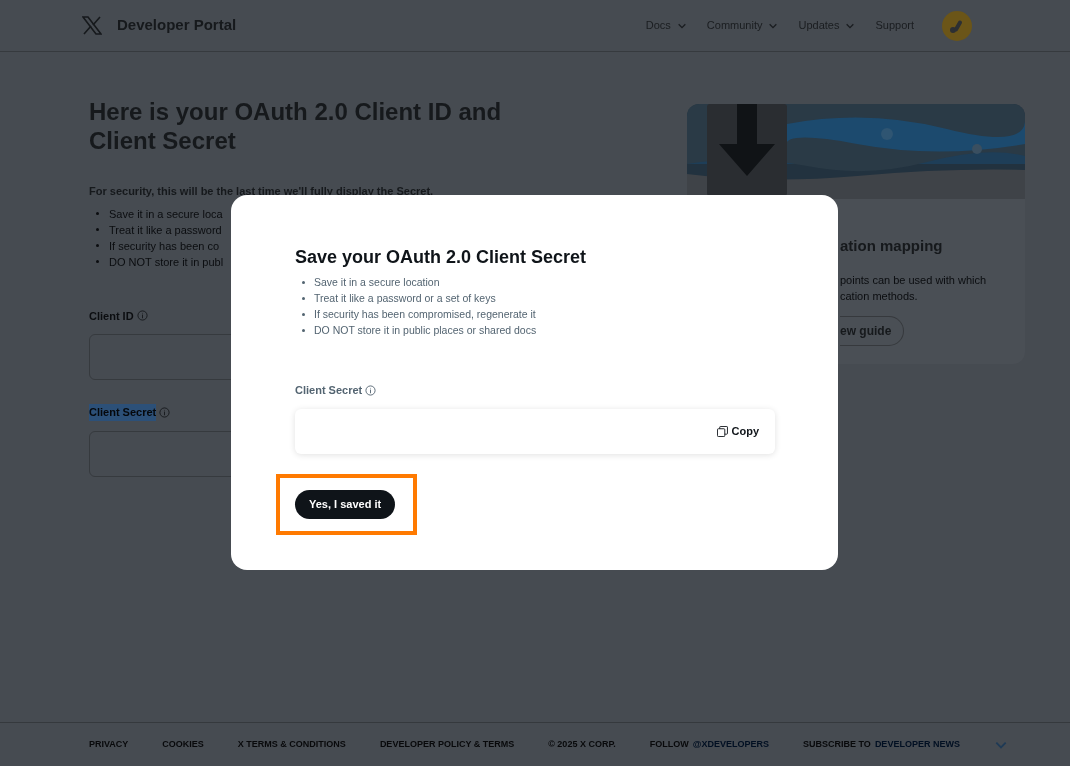  What do you see at coordinates (111, 316) in the screenshot?
I see `field-label: Client ID` at bounding box center [111, 316].